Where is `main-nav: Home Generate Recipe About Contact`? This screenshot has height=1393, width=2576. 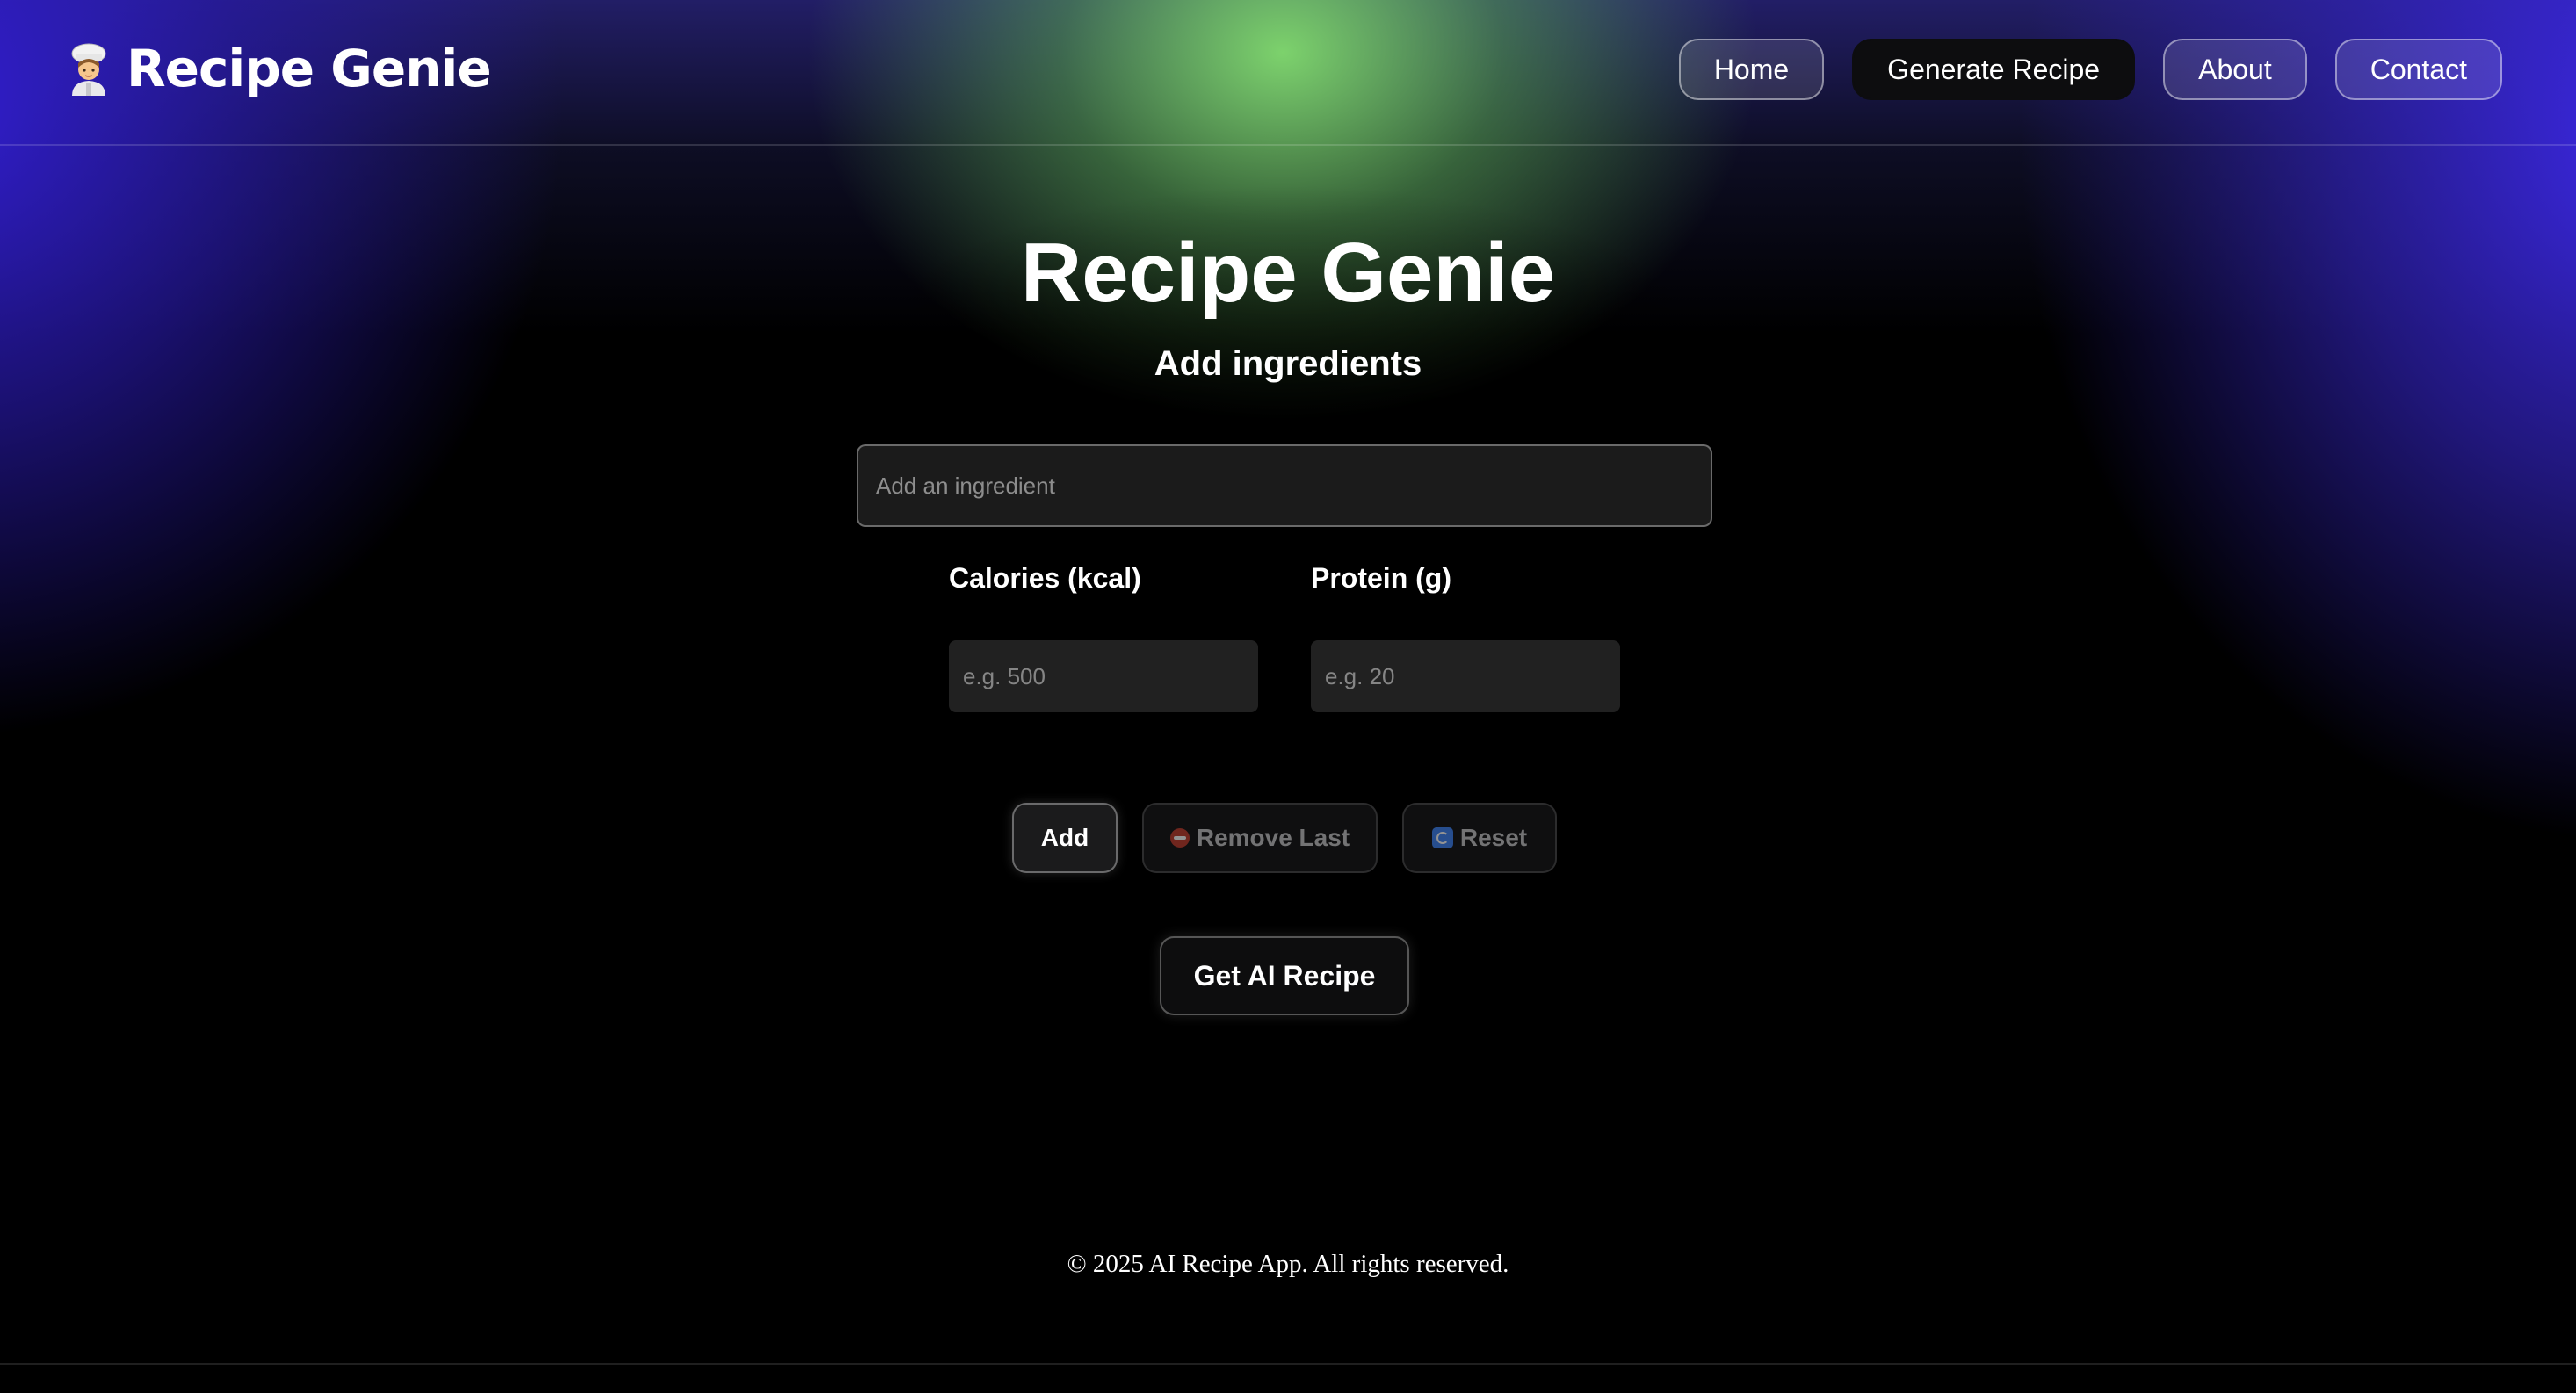
main-nav: Home Generate Recipe About Contact is located at coordinates (2090, 69).